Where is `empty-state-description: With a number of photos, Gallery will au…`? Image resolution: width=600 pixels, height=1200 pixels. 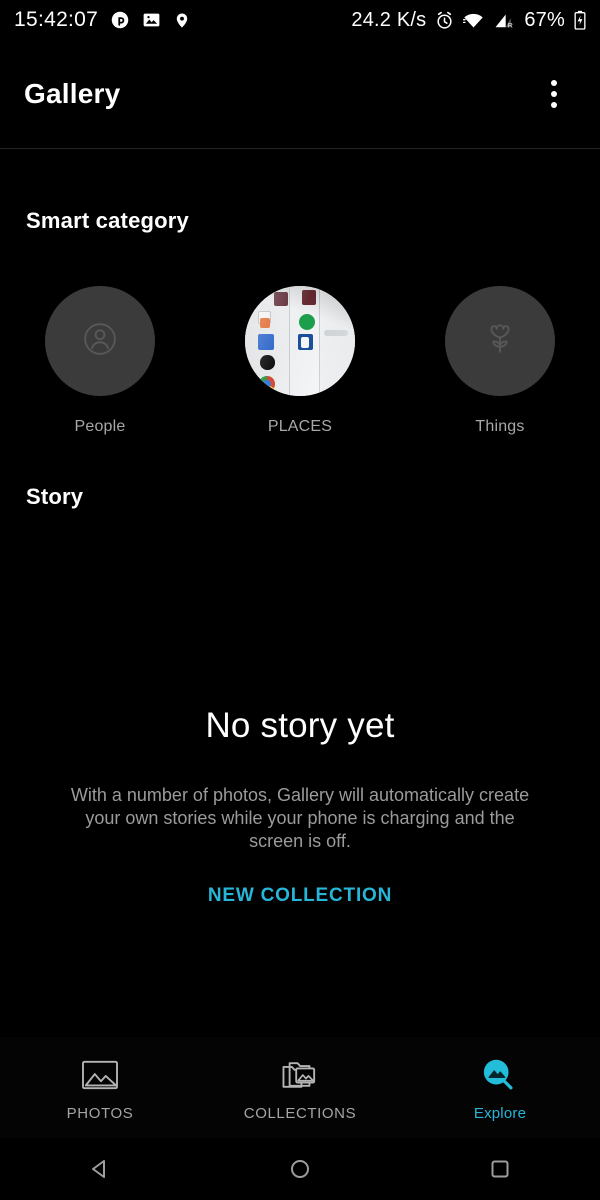 empty-state-description: With a number of photos, Gallery will au… is located at coordinates (300, 818).